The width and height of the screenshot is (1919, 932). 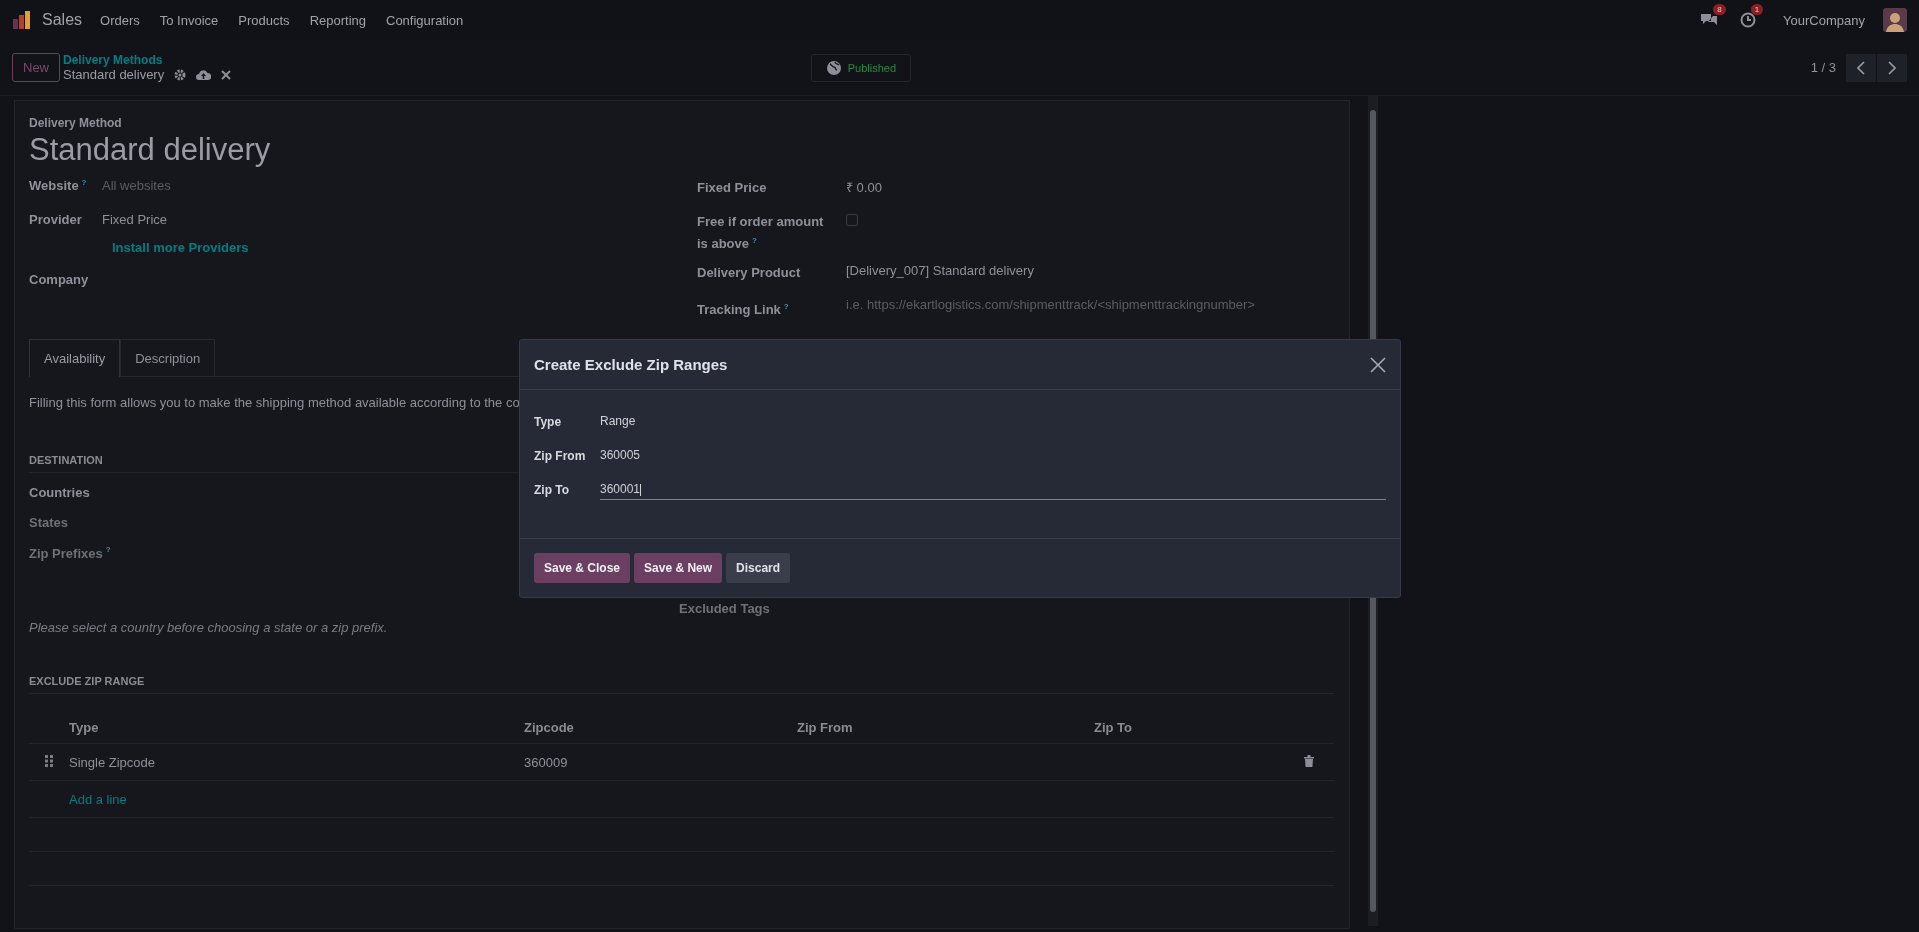 I want to click on dialog-button: Discard, so click(x=758, y=568).